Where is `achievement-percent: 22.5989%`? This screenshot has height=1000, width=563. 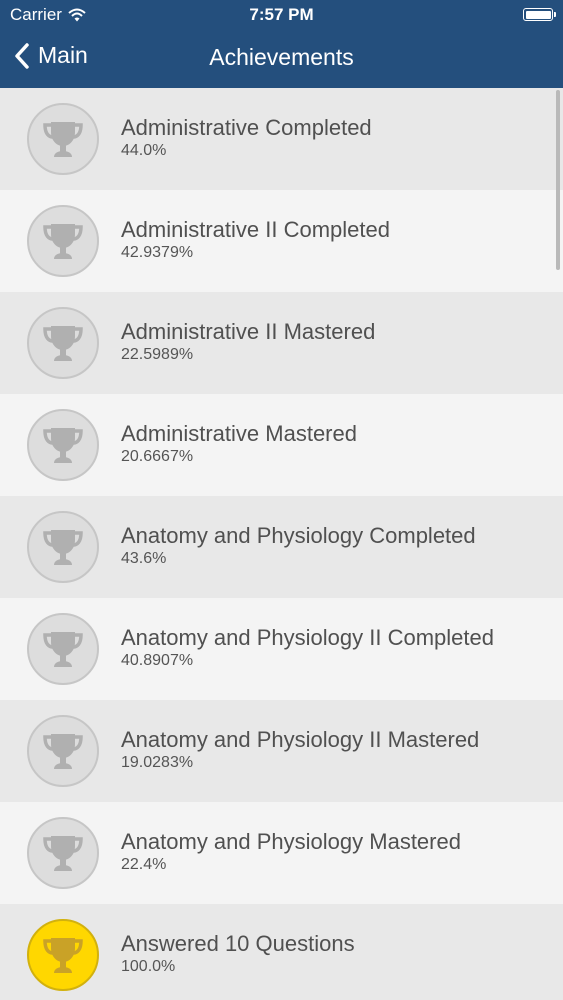 achievement-percent: 22.5989% is located at coordinates (157, 354).